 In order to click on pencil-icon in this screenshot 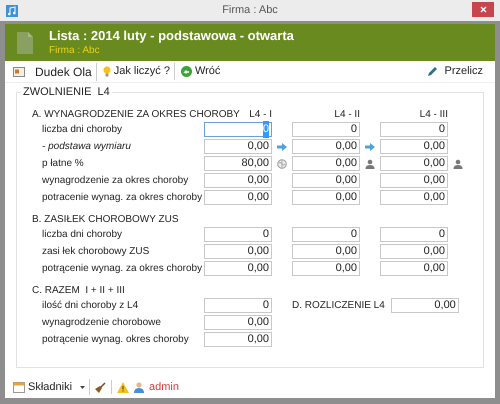, I will do `click(432, 71)`.